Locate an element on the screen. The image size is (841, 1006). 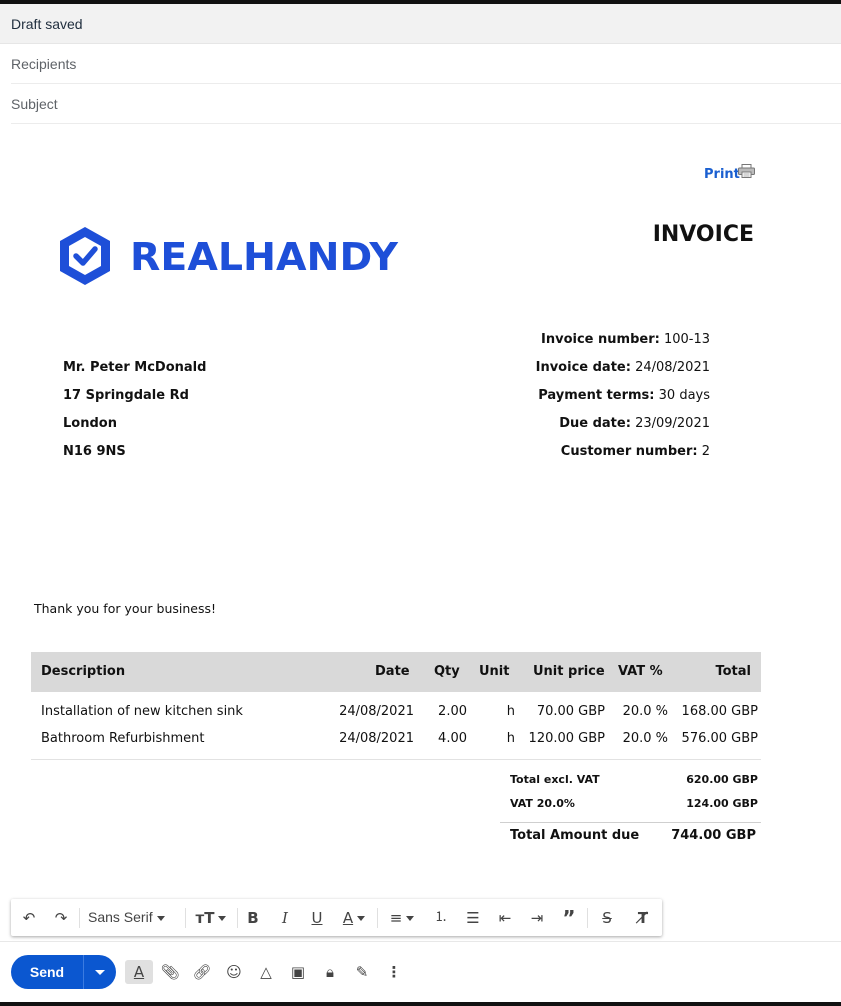
logo-wordmark: REALHANDY is located at coordinates (264, 257).